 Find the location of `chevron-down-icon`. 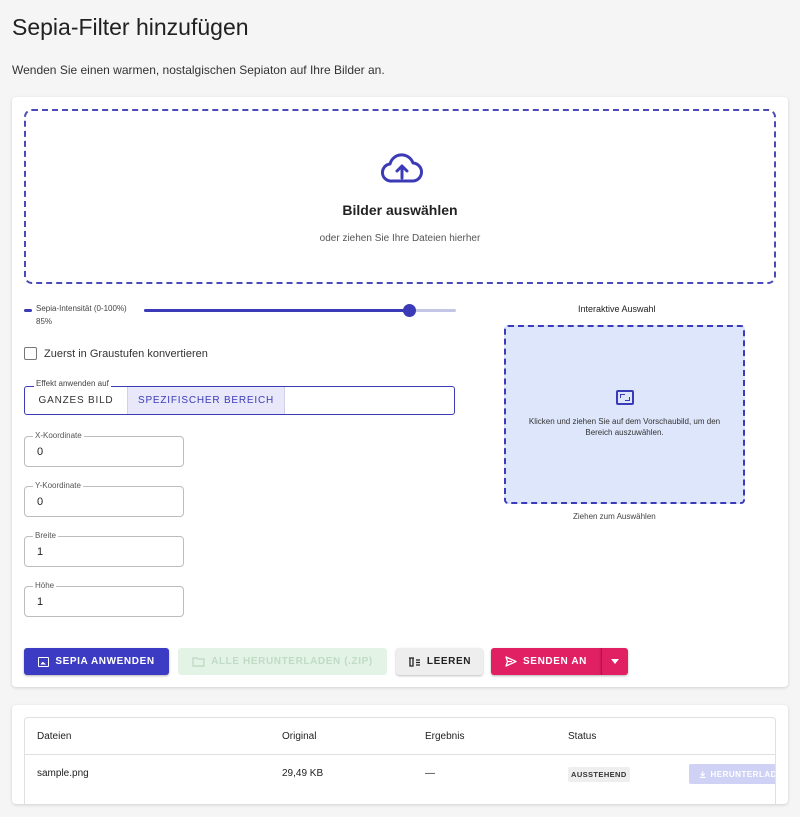

chevron-down-icon is located at coordinates (615, 661).